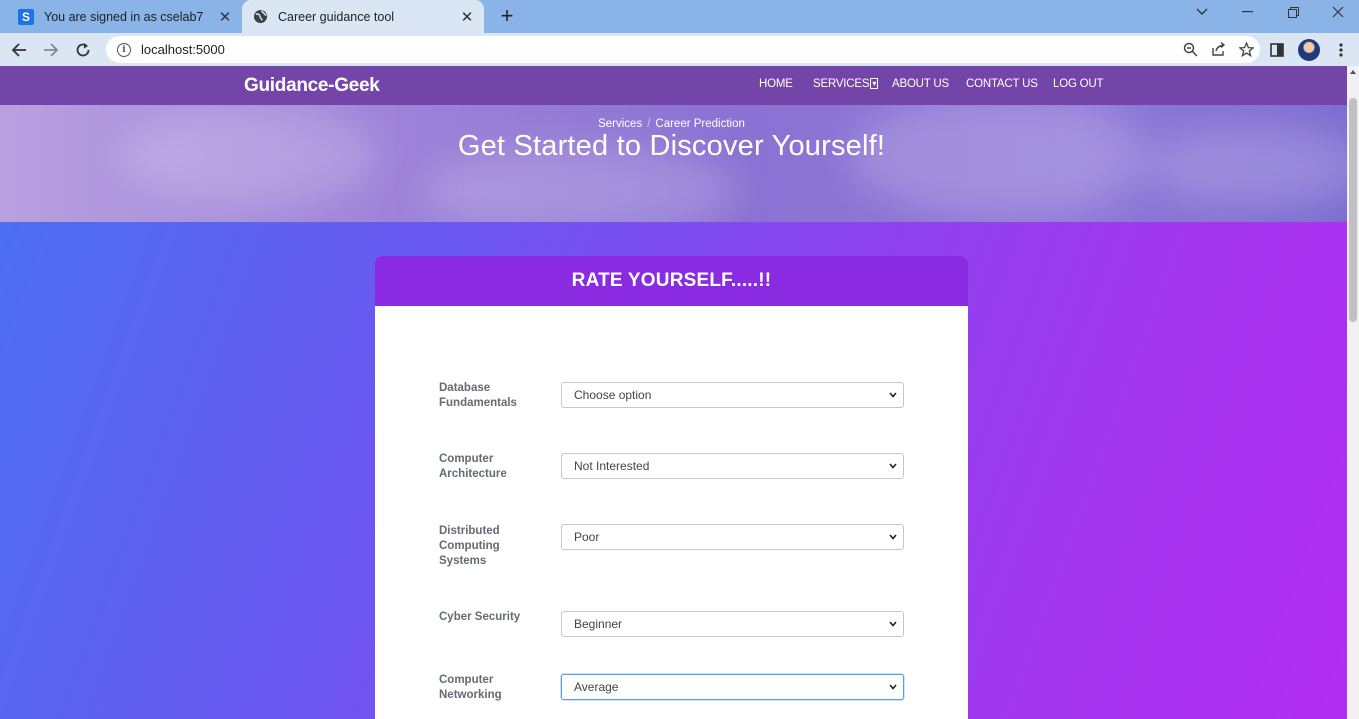 The height and width of the screenshot is (719, 1359). I want to click on breadcrumb: Services / Career Prediction, so click(671, 124).